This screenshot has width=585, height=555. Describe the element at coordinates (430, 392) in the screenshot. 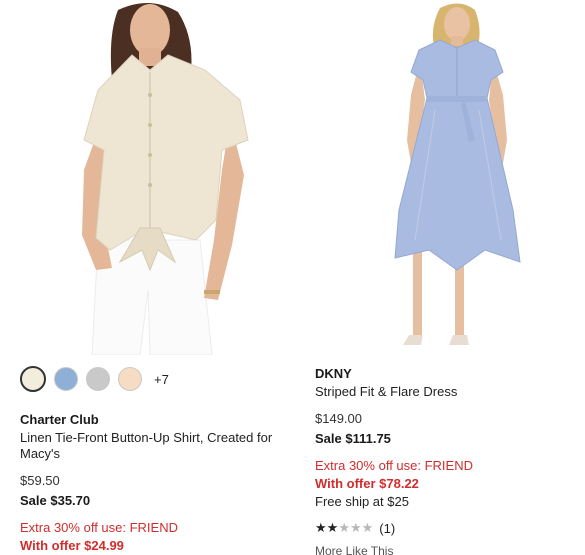

I see `product-name: Striped Fit & Flare Dress` at that location.